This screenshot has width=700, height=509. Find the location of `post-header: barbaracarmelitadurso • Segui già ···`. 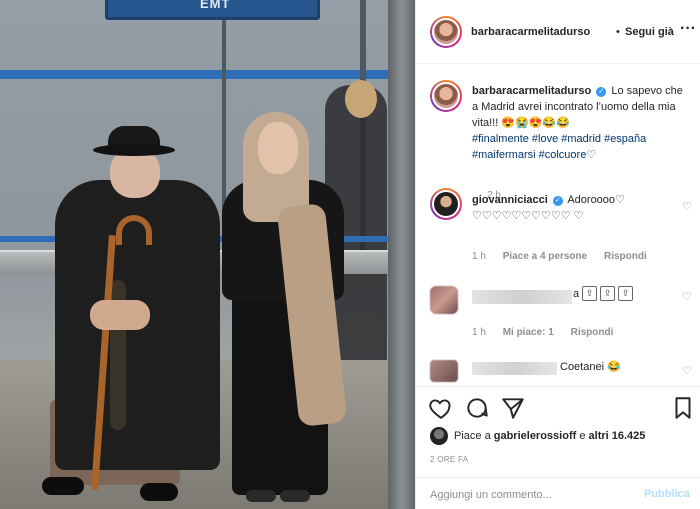

post-header: barbaracarmelitadurso • Segui già ··· is located at coordinates (558, 32).